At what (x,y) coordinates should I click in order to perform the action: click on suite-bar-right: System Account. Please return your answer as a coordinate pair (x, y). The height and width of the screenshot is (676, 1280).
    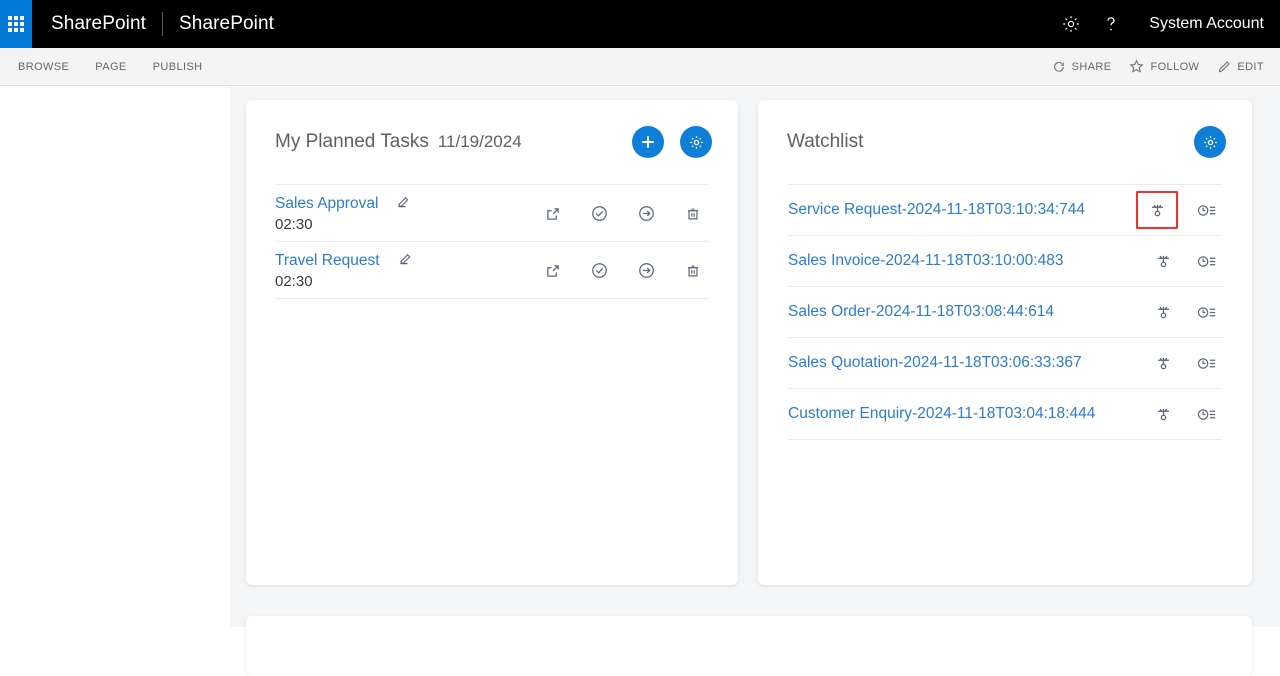
    Looking at the image, I should click on (1165, 24).